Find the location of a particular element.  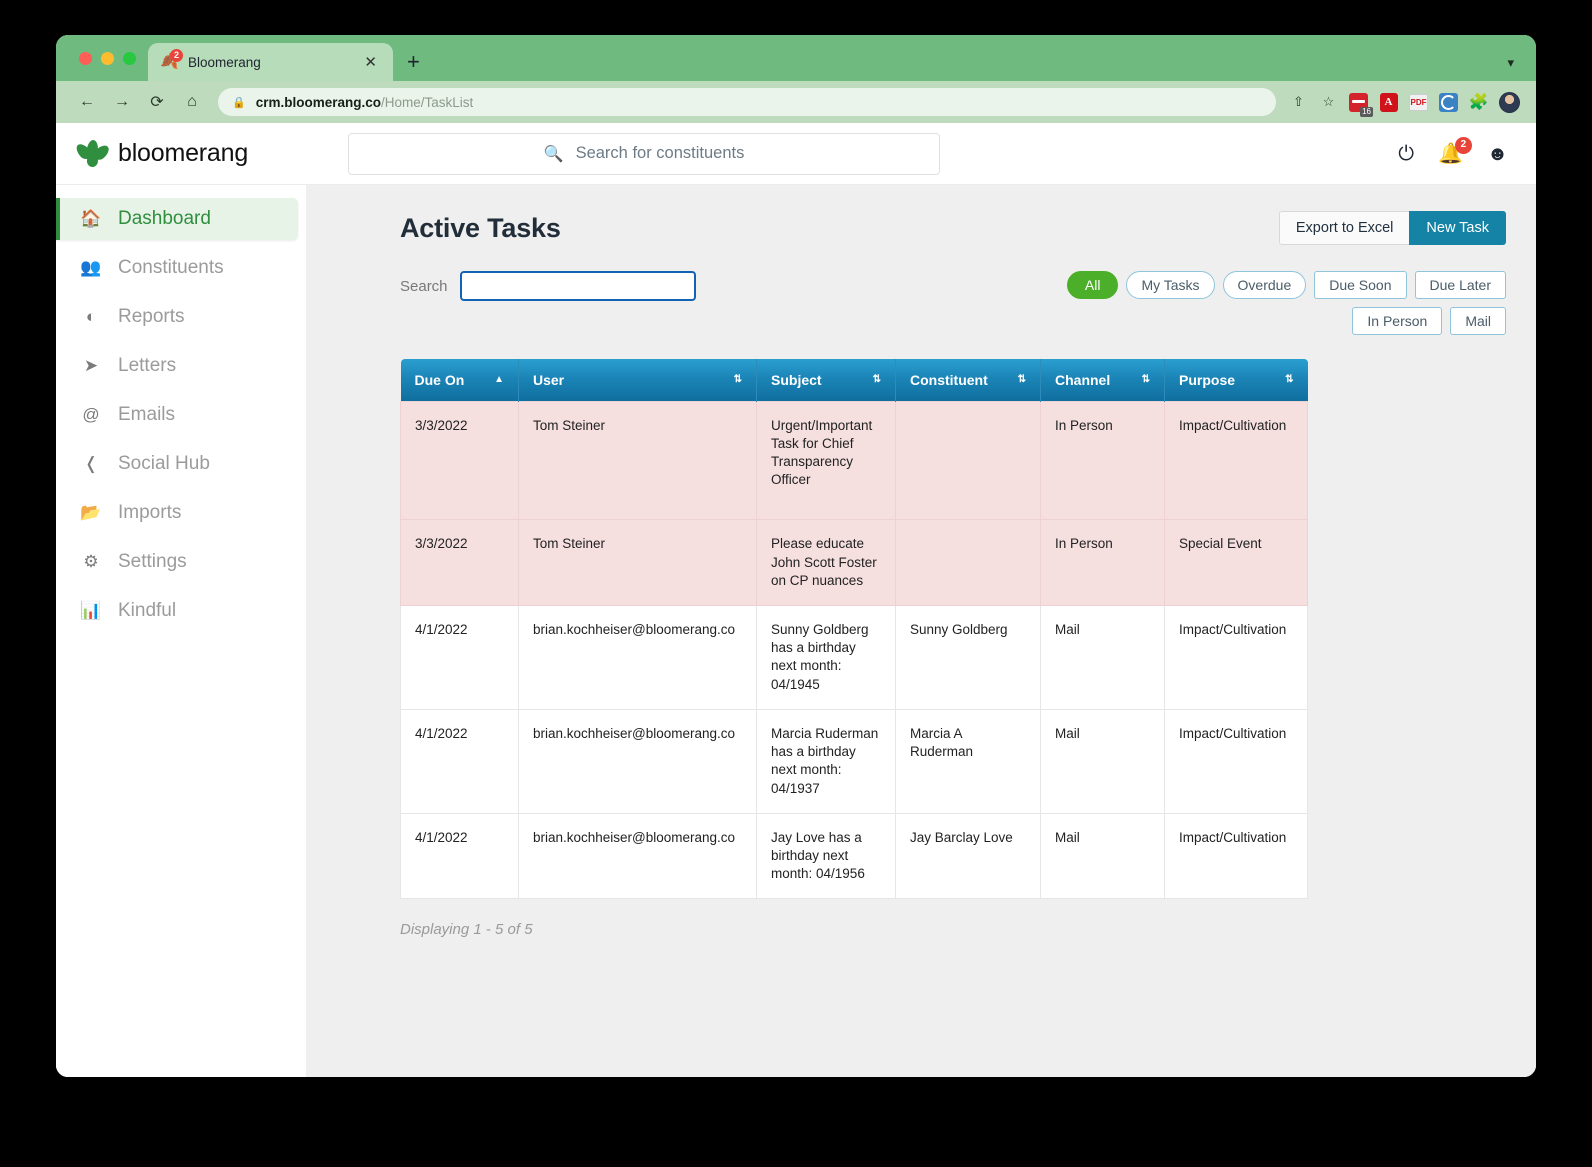

sidebar-item-emails: @ Emails is located at coordinates (177, 415).